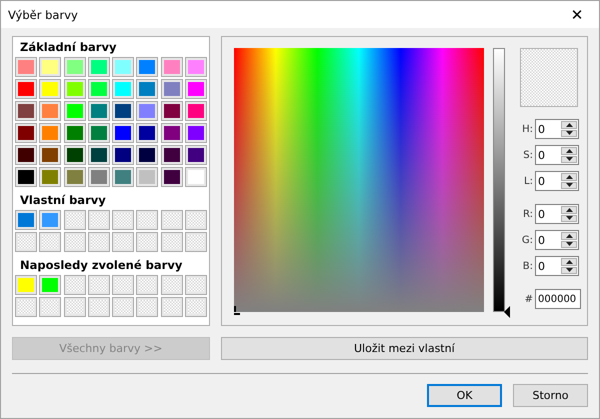  I want to click on color-preview, so click(549, 77).